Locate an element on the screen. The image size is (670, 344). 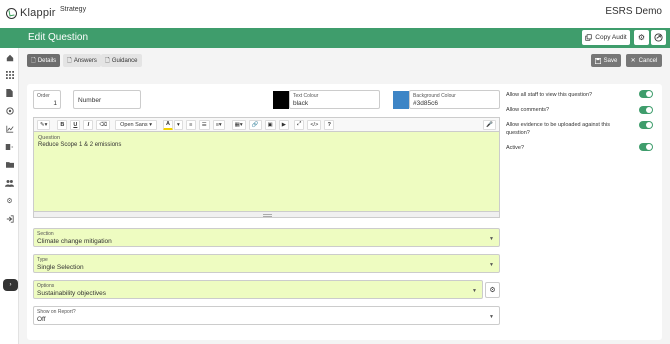
swap-icon is located at coordinates (658, 37).